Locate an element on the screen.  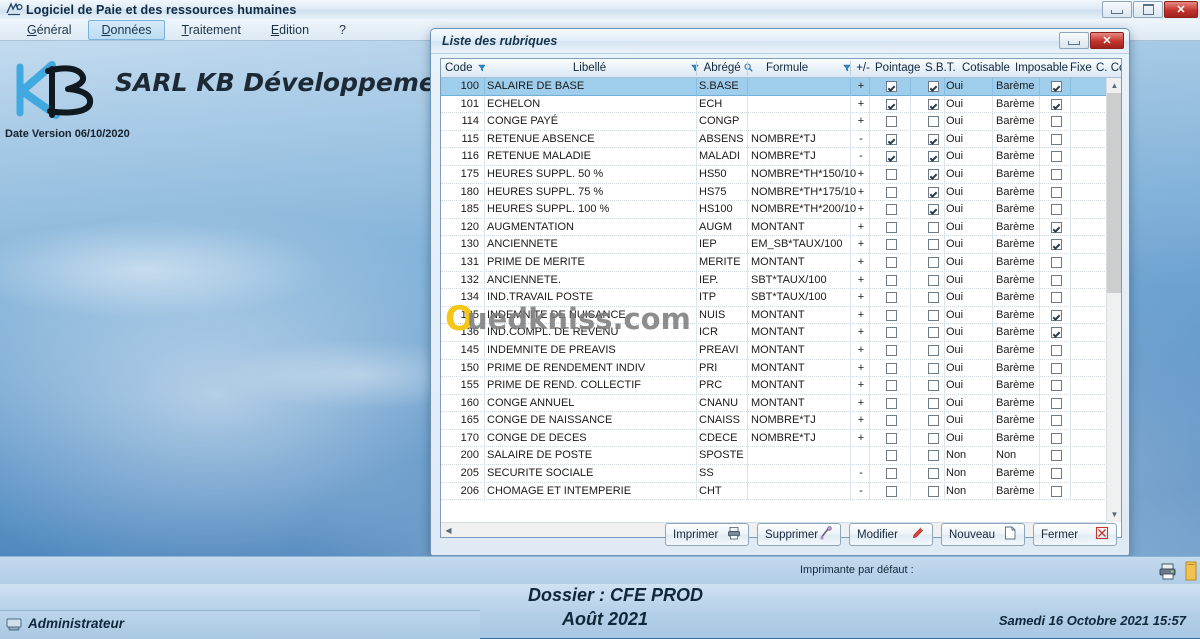
column-header-sbt: S.B.T. is located at coordinates (943, 68).